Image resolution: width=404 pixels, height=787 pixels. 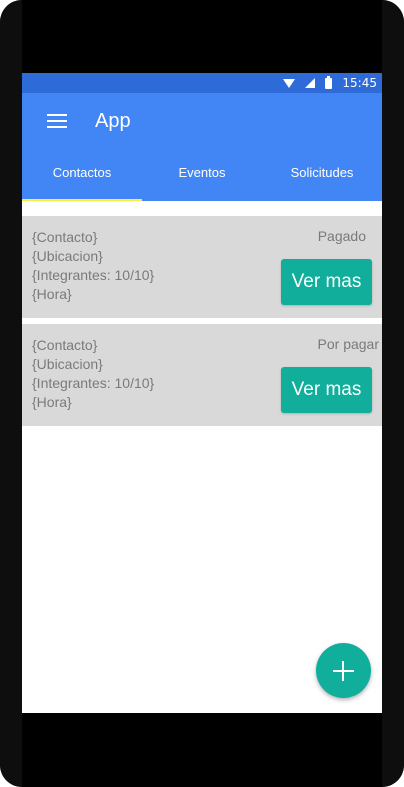 What do you see at coordinates (202, 121) in the screenshot?
I see `app-bar: App` at bounding box center [202, 121].